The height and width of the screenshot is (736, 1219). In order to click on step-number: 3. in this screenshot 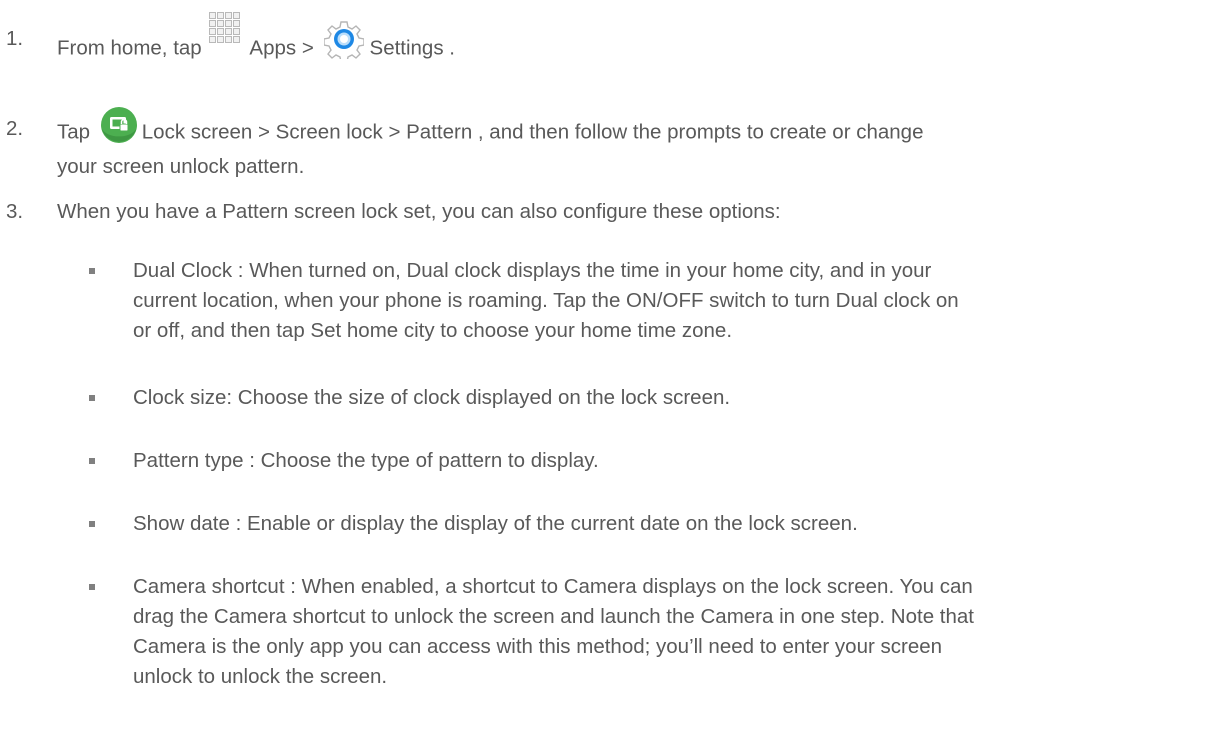, I will do `click(15, 211)`.